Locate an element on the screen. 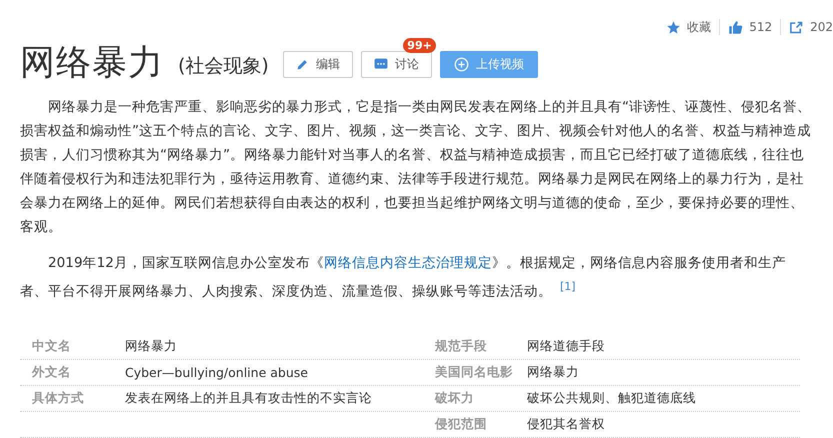 The width and height of the screenshot is (833, 438). info-value: Cyber—bullying/online abuse is located at coordinates (217, 372).